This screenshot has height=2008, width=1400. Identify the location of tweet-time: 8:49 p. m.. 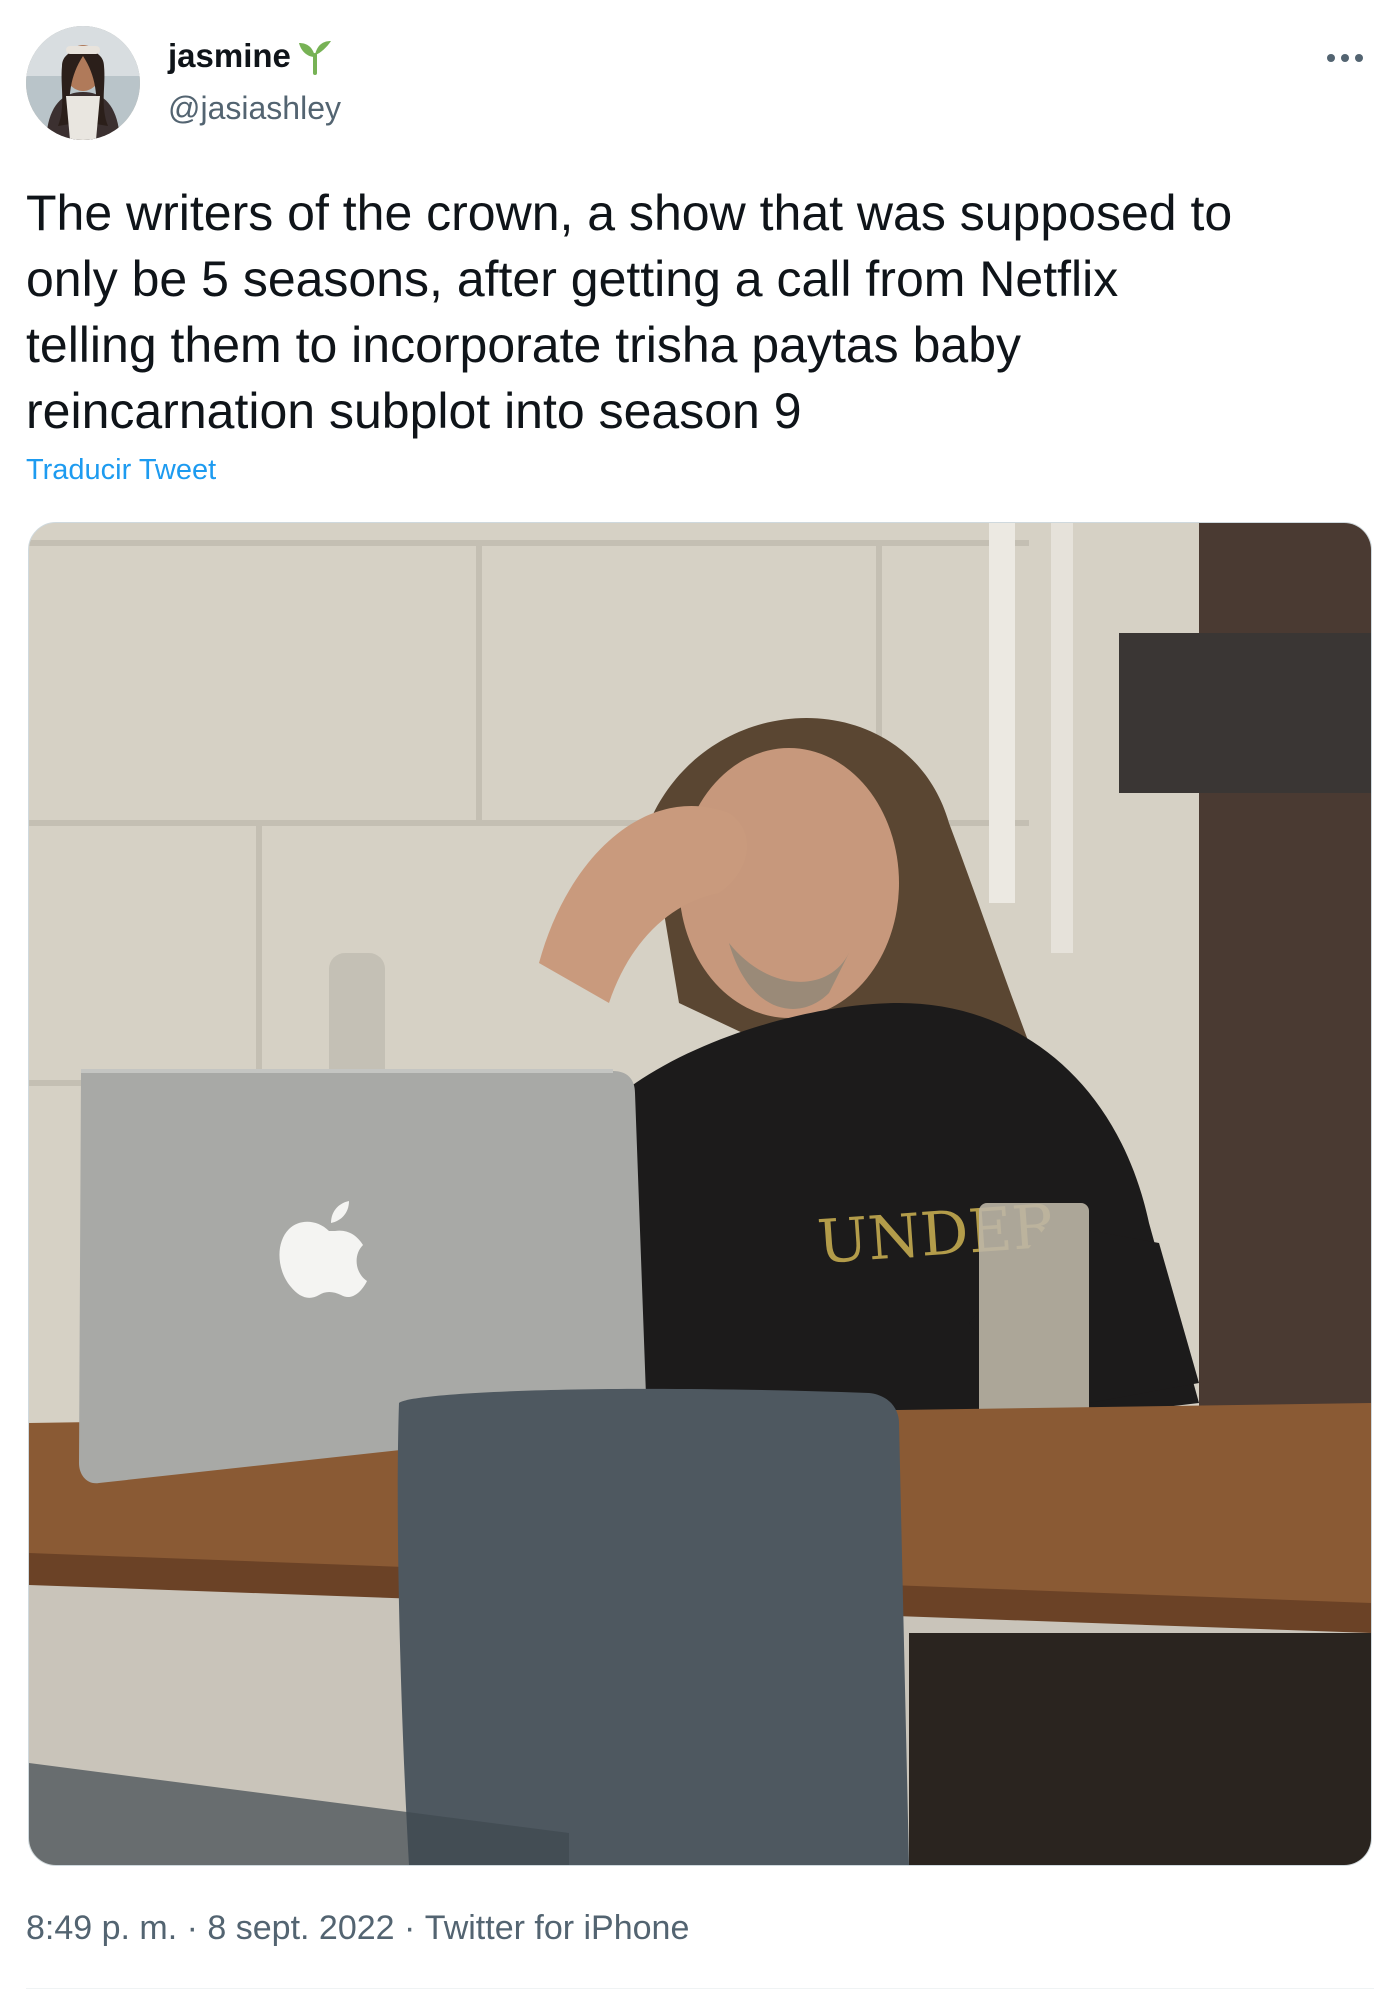
(101, 1928).